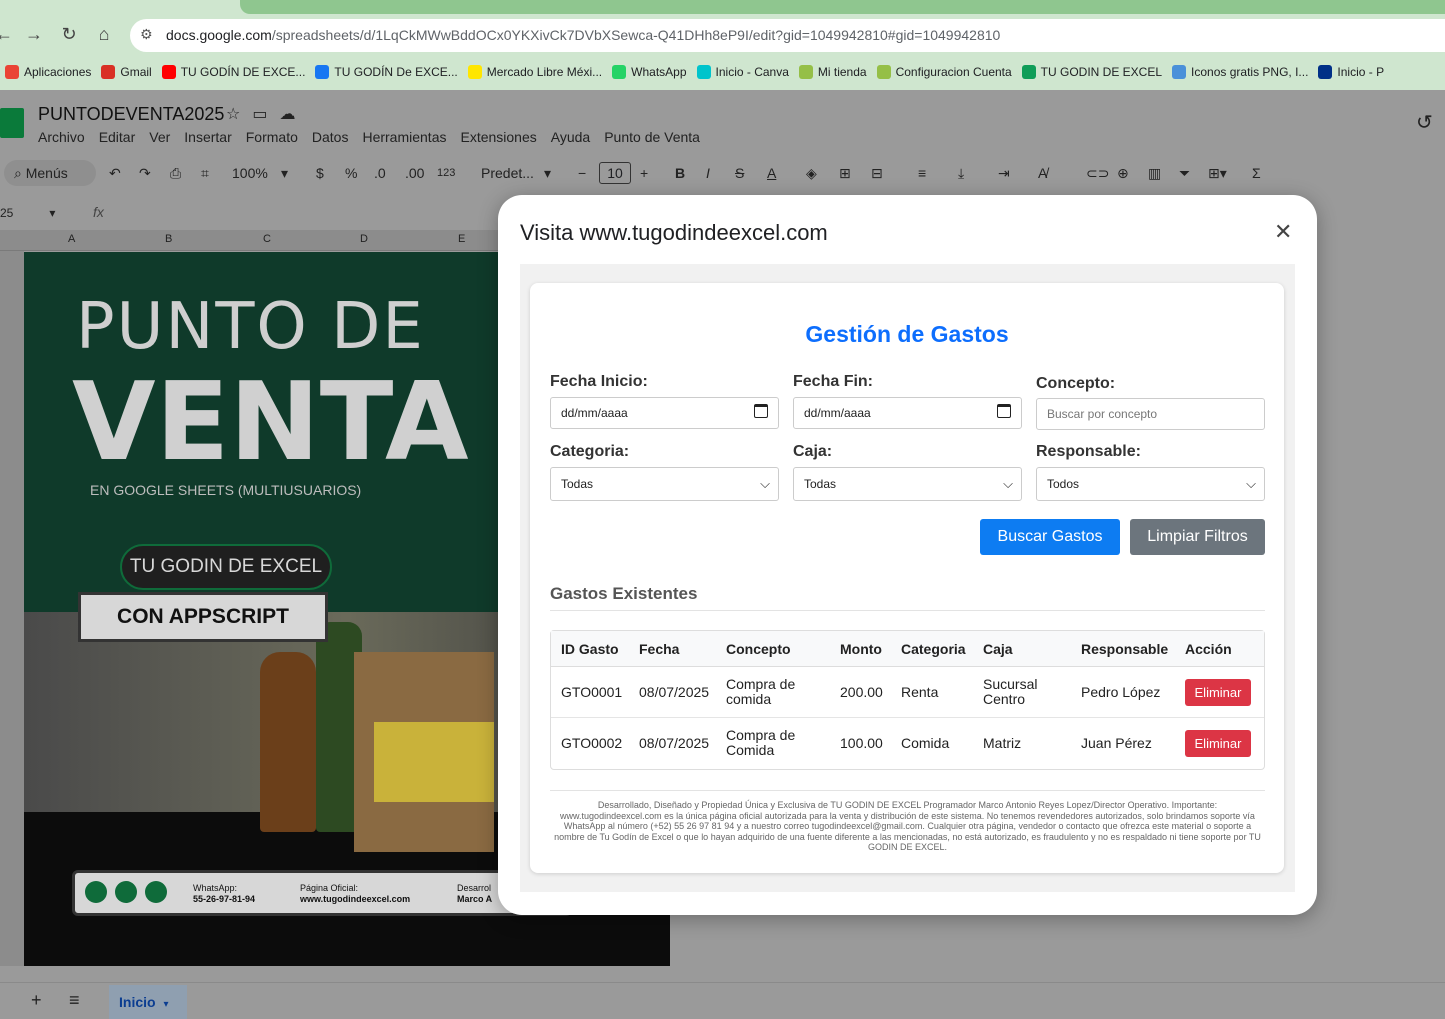 This screenshot has height=1019, width=1445. What do you see at coordinates (50, 173) in the screenshot?
I see `search-menus-button: ⌕ Menús` at bounding box center [50, 173].